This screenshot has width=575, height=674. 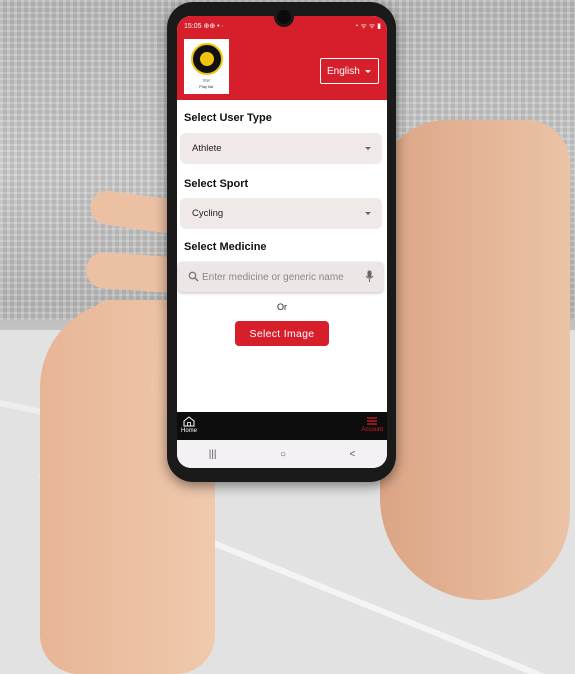 I want to click on status-system-icons: ◔ ᯤ ᯤ ▮, so click(x=367, y=26).